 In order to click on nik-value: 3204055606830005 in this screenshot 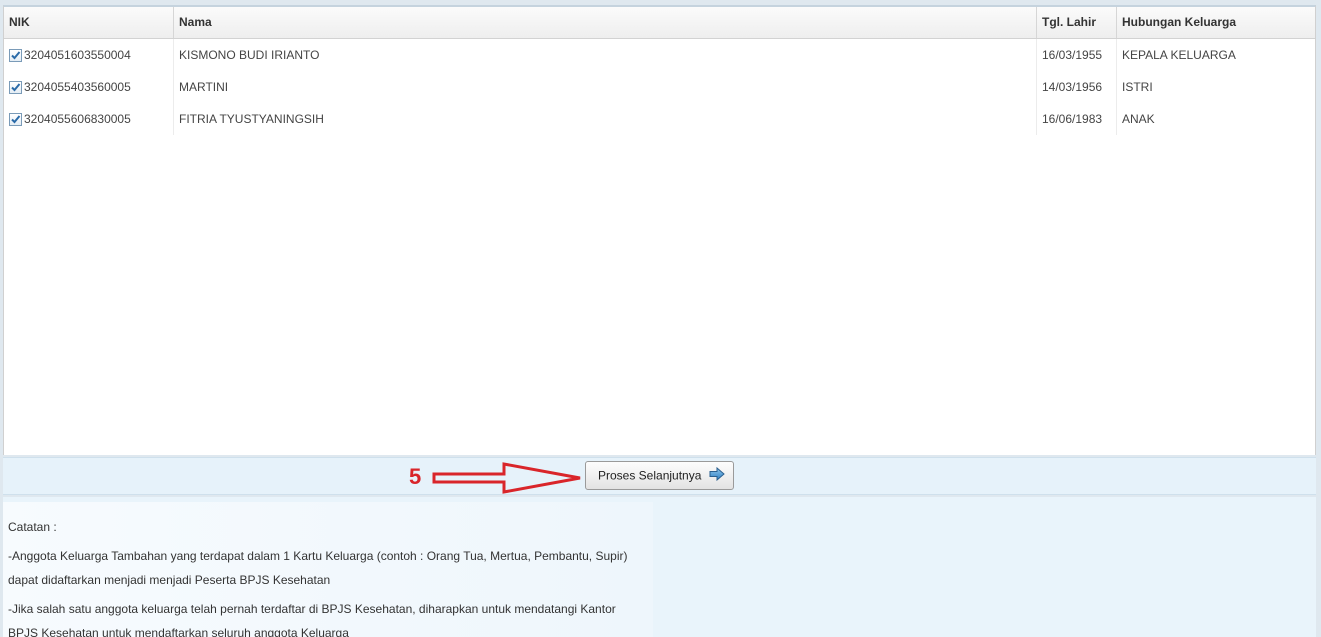, I will do `click(77, 119)`.